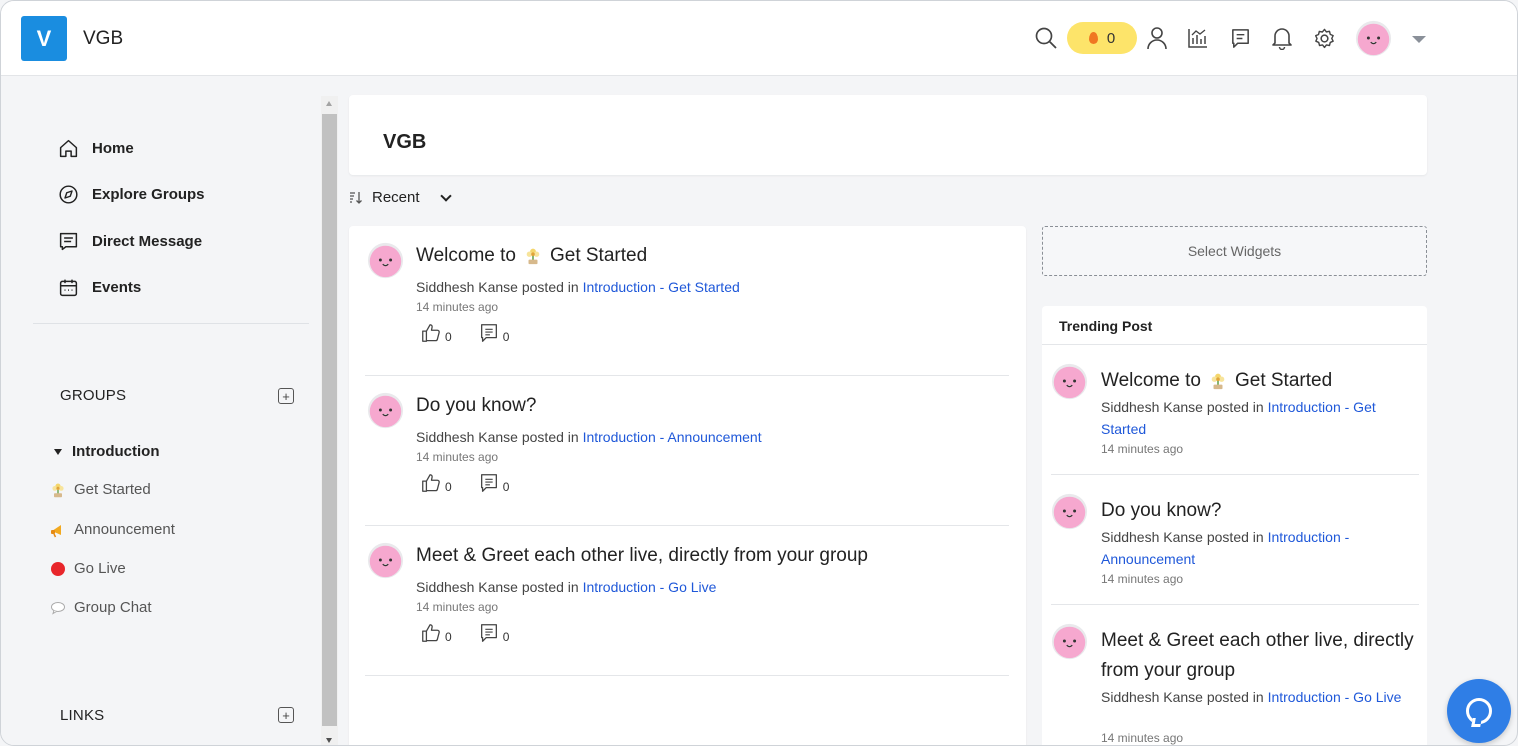  Describe the element at coordinates (88, 568) in the screenshot. I see `channel-go-live: Go Live` at that location.